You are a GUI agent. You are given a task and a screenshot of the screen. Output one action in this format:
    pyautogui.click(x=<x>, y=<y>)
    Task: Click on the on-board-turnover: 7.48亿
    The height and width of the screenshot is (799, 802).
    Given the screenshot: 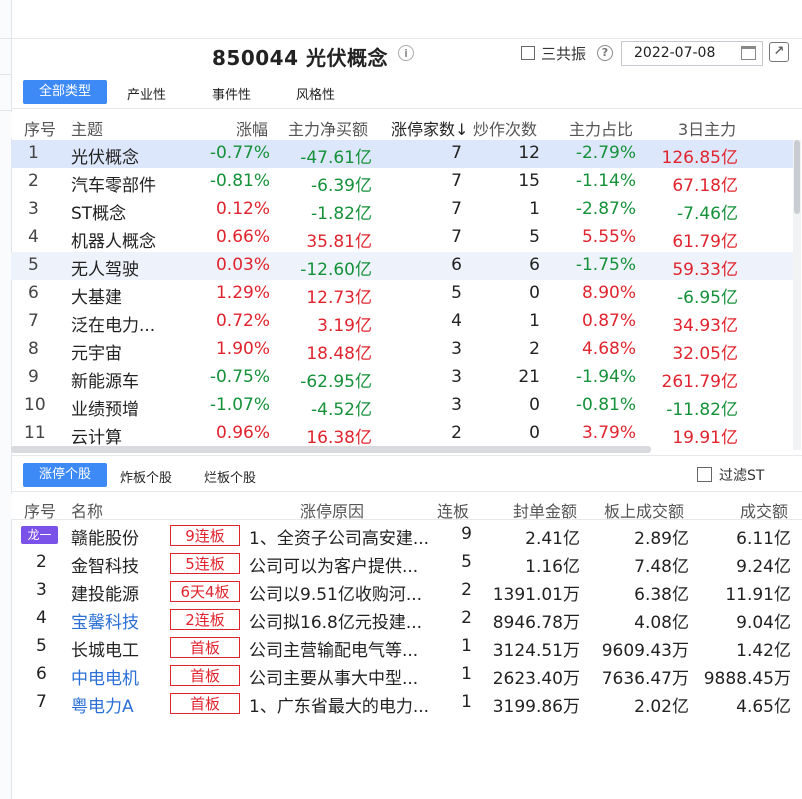 What is the action you would take?
    pyautogui.click(x=661, y=567)
    